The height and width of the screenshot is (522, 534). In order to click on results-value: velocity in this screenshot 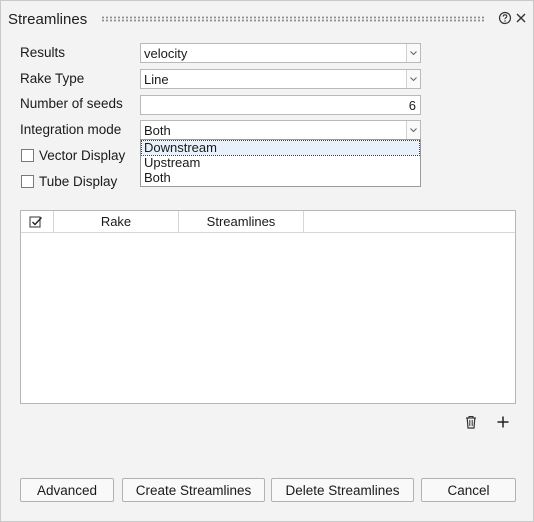, I will do `click(166, 53)`.